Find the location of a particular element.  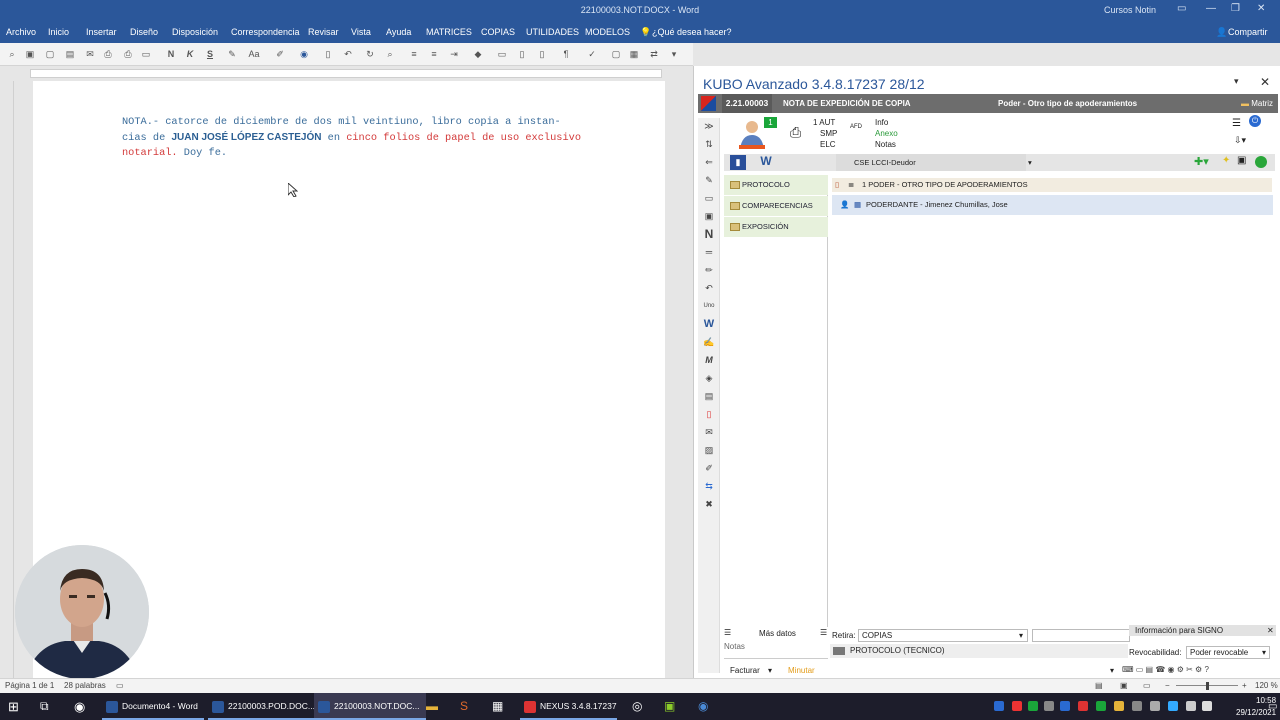

folder-open-icon: ▭ is located at coordinates (709, 198).